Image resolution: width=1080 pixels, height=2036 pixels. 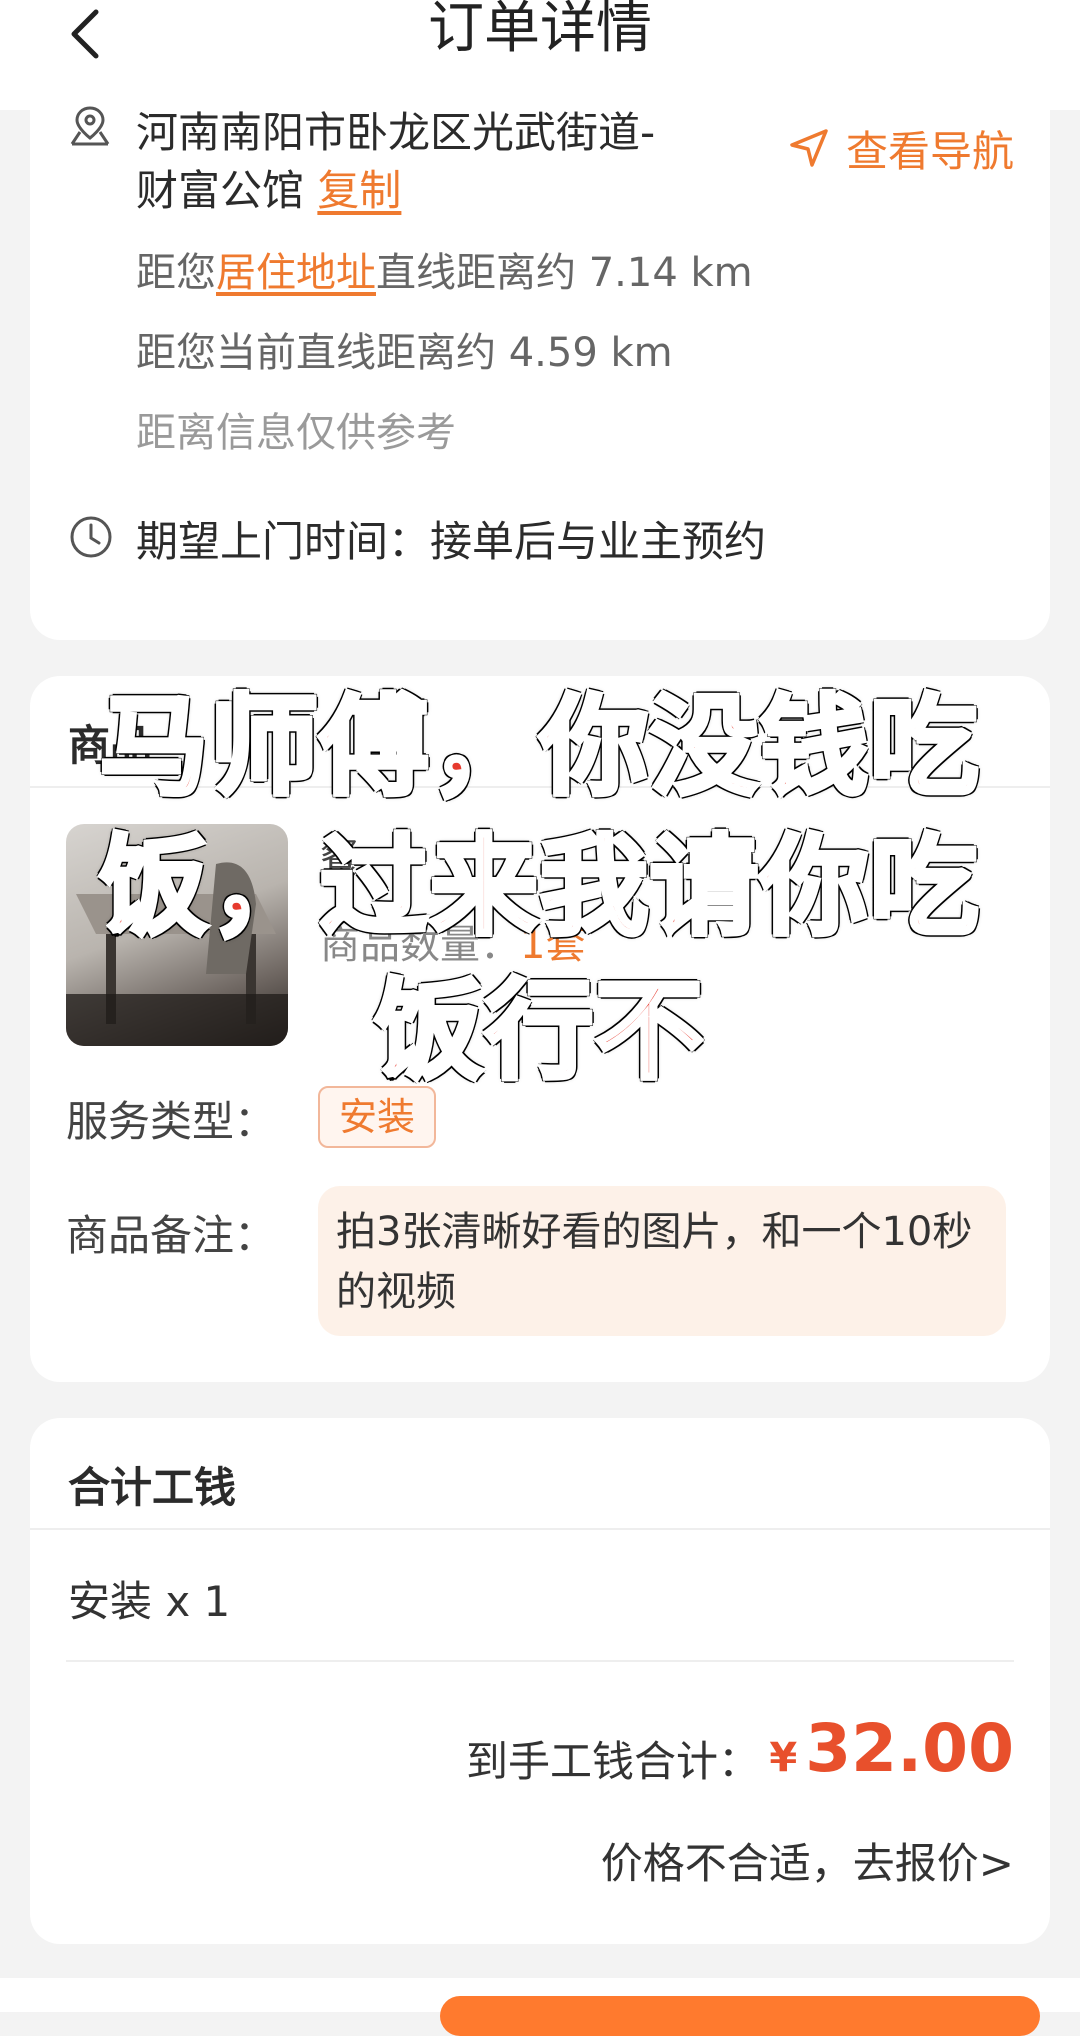 I want to click on amount-value: 32.00, so click(x=909, y=1748).